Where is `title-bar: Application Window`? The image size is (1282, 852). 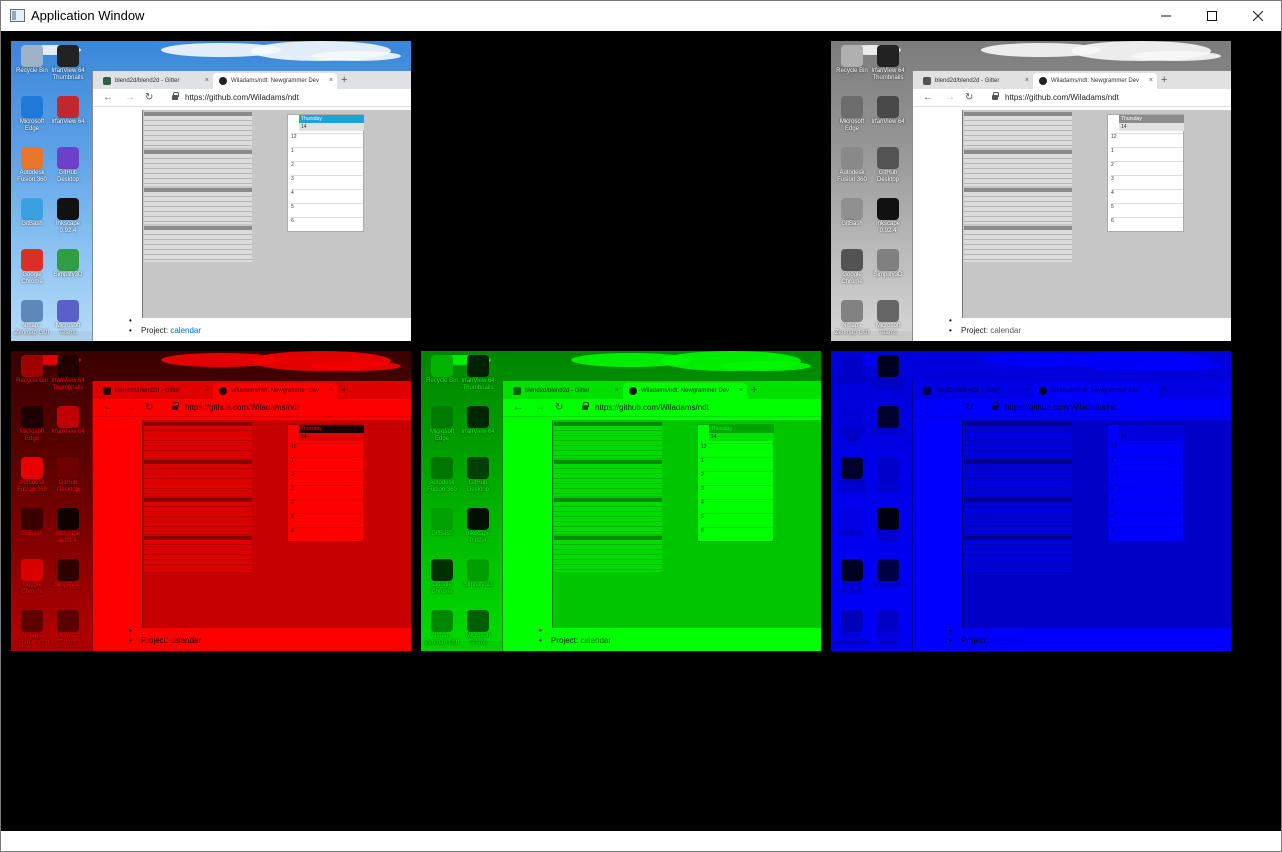 title-bar: Application Window is located at coordinates (641, 16).